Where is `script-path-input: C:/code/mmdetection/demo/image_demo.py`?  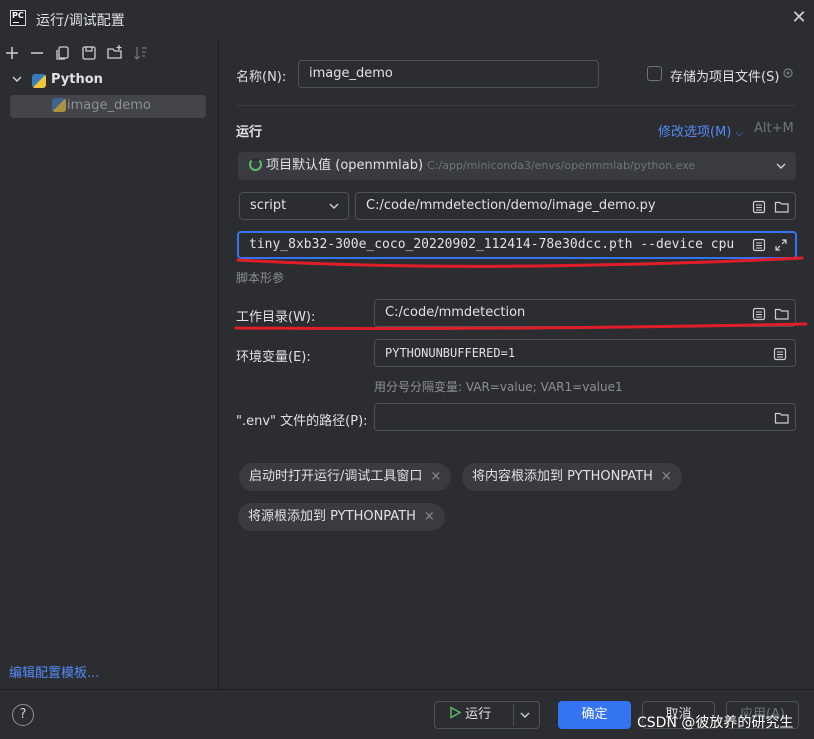
script-path-input: C:/code/mmdetection/demo/image_demo.py is located at coordinates (575, 206).